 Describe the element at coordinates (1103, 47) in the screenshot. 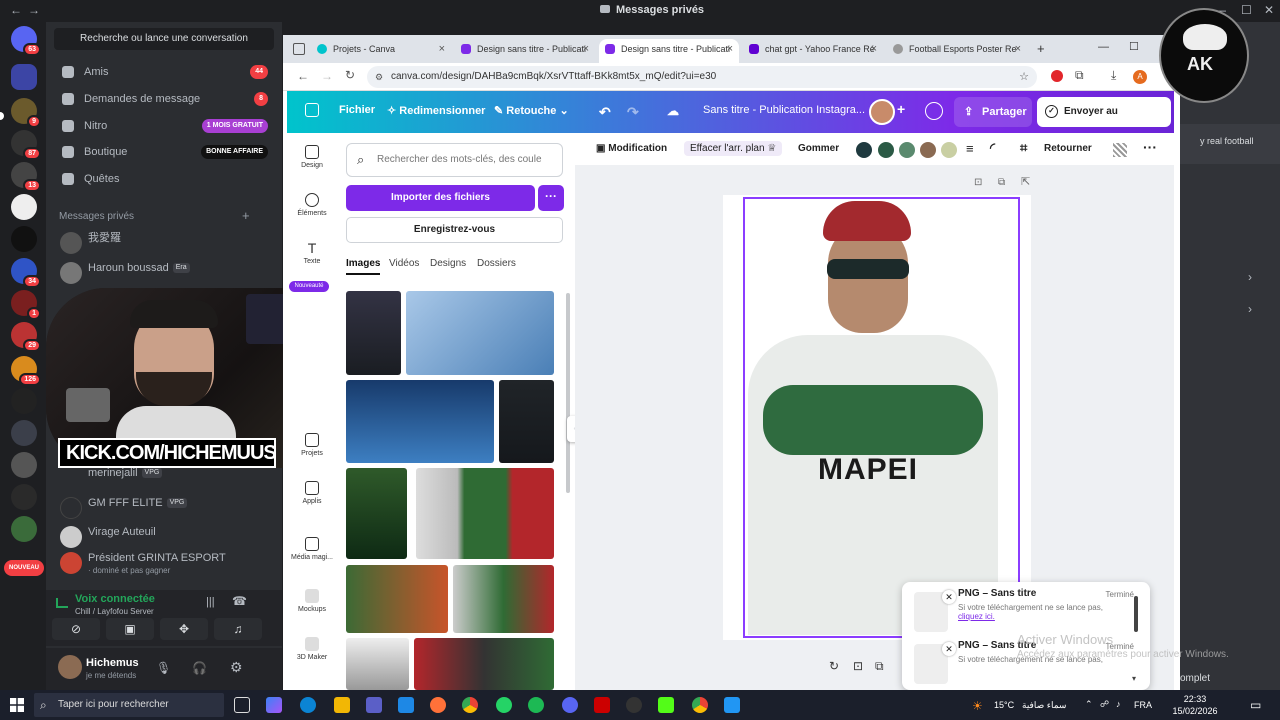

I see `minimize-icon: —` at that location.